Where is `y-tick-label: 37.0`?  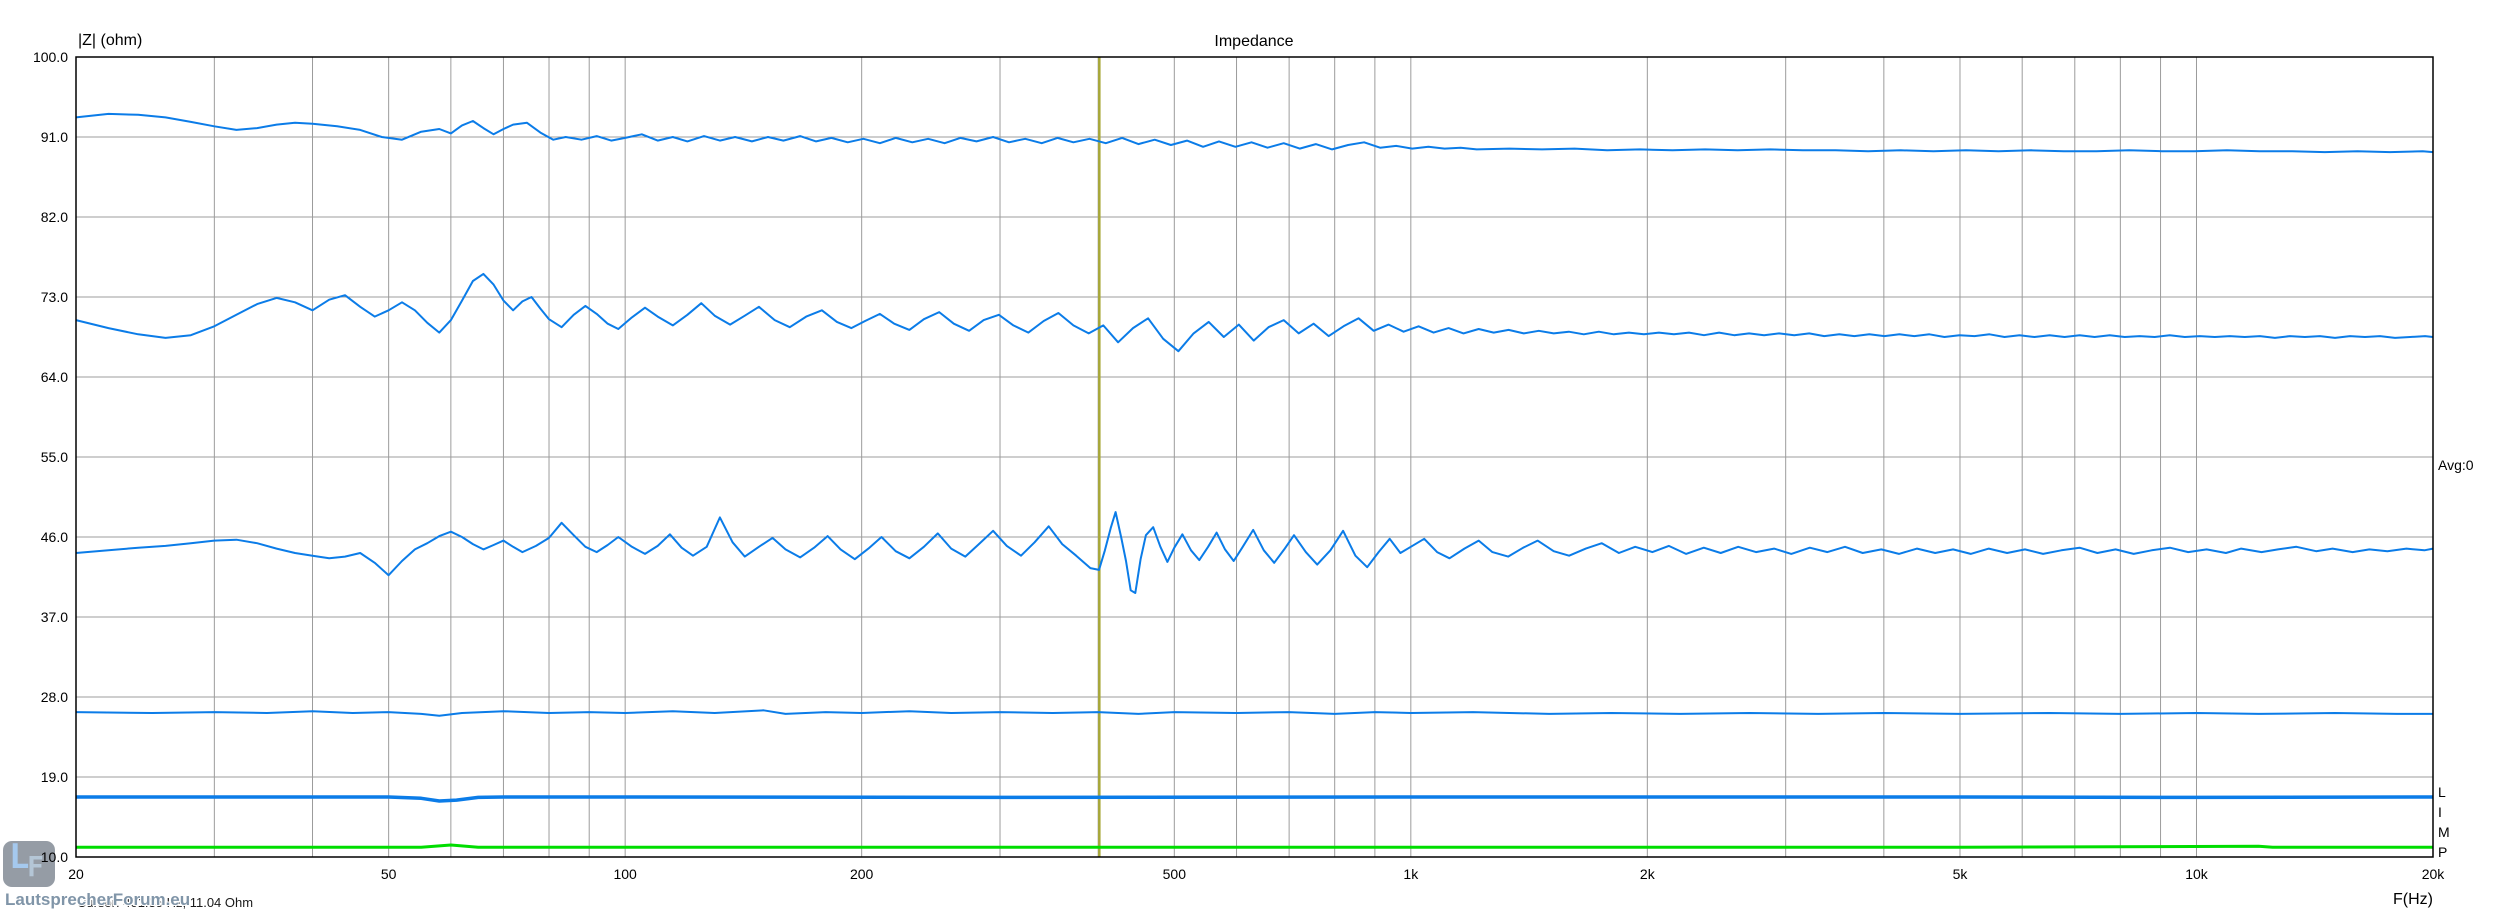 y-tick-label: 37.0 is located at coordinates (54, 617).